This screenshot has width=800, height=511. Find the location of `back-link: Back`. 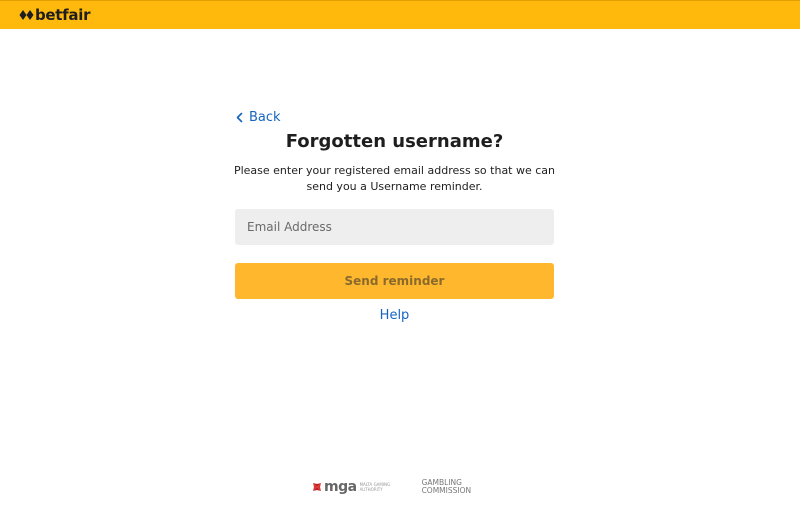

back-link: Back is located at coordinates (258, 117).